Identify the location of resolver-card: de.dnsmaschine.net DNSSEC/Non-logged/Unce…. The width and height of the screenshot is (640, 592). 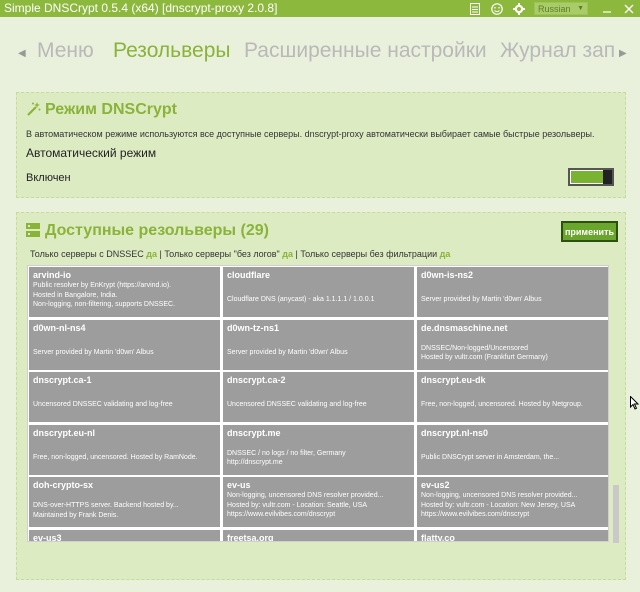
(512, 344).